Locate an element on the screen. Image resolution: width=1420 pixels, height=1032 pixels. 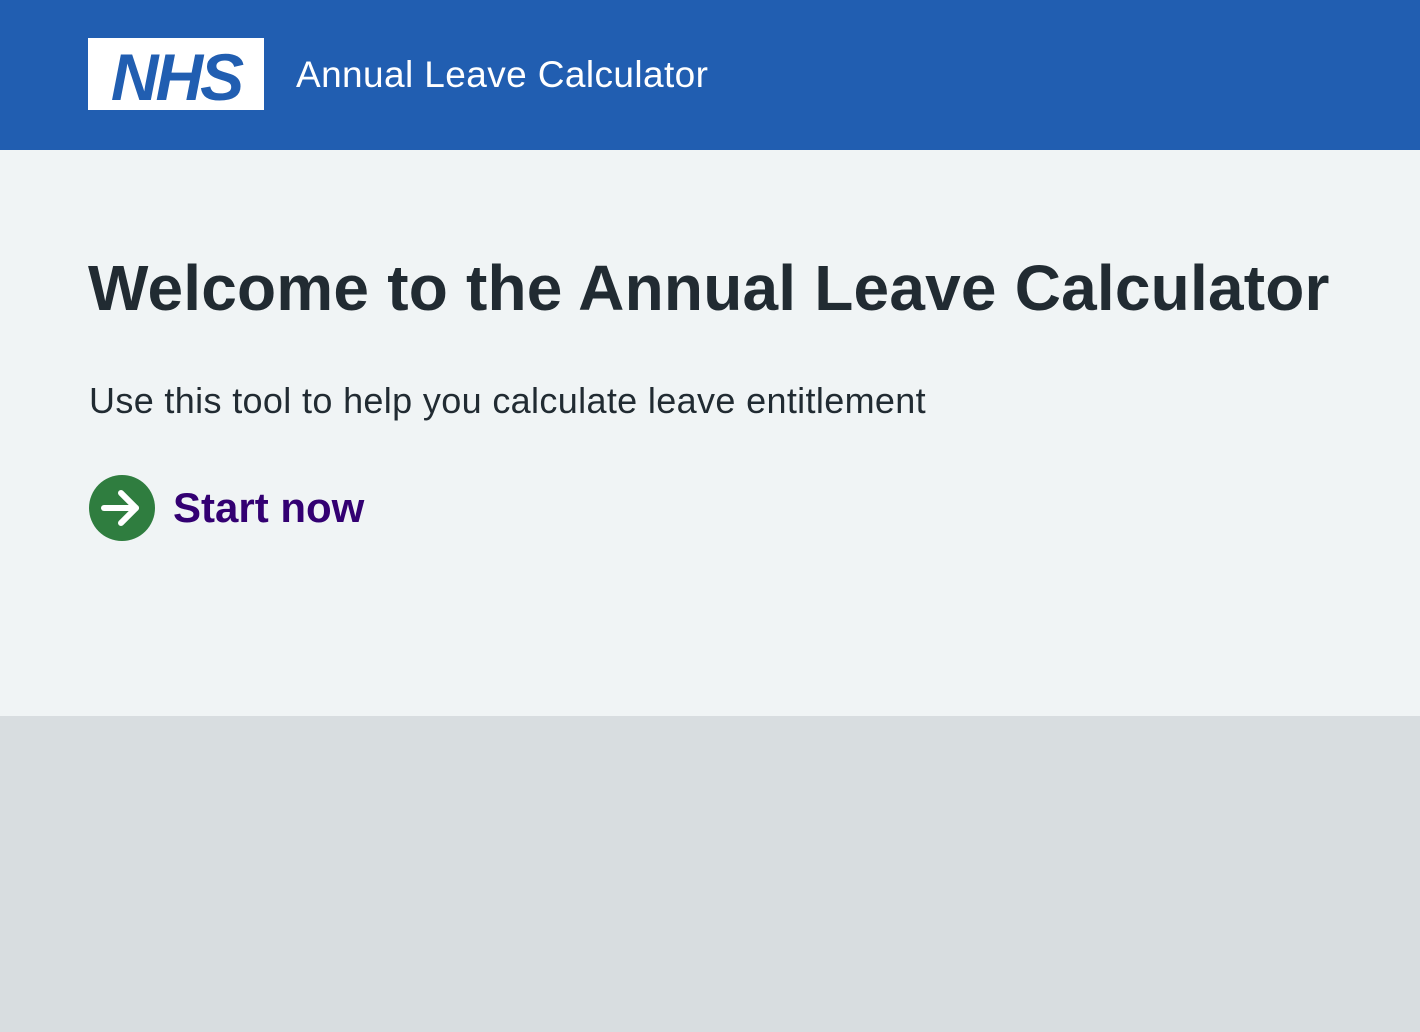
start-now-label: Start now is located at coordinates (269, 507).